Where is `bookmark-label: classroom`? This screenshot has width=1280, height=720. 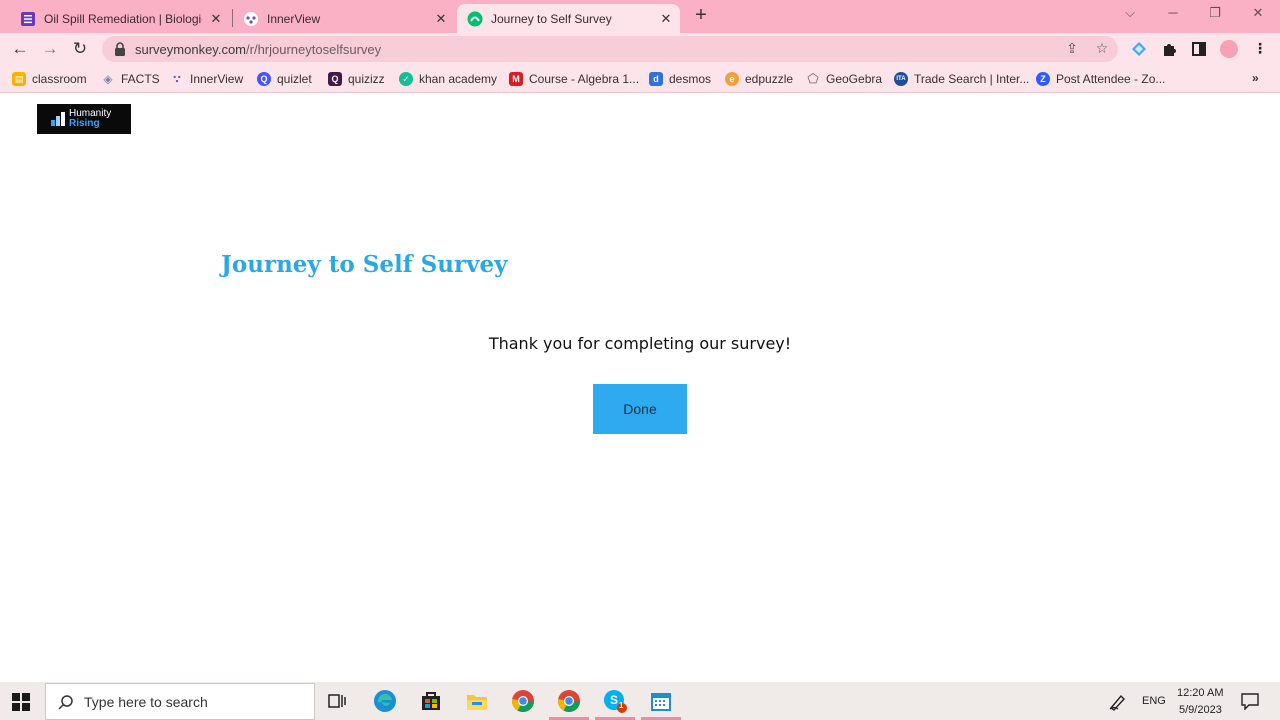 bookmark-label: classroom is located at coordinates (59, 79).